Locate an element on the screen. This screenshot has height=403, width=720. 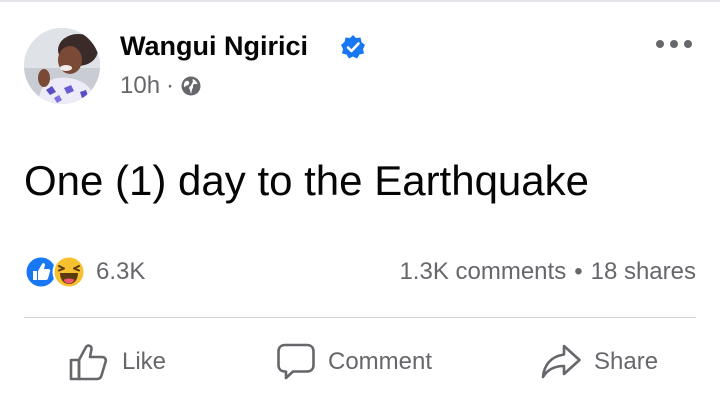
post-actions: Like Comment Share is located at coordinates (360, 362).